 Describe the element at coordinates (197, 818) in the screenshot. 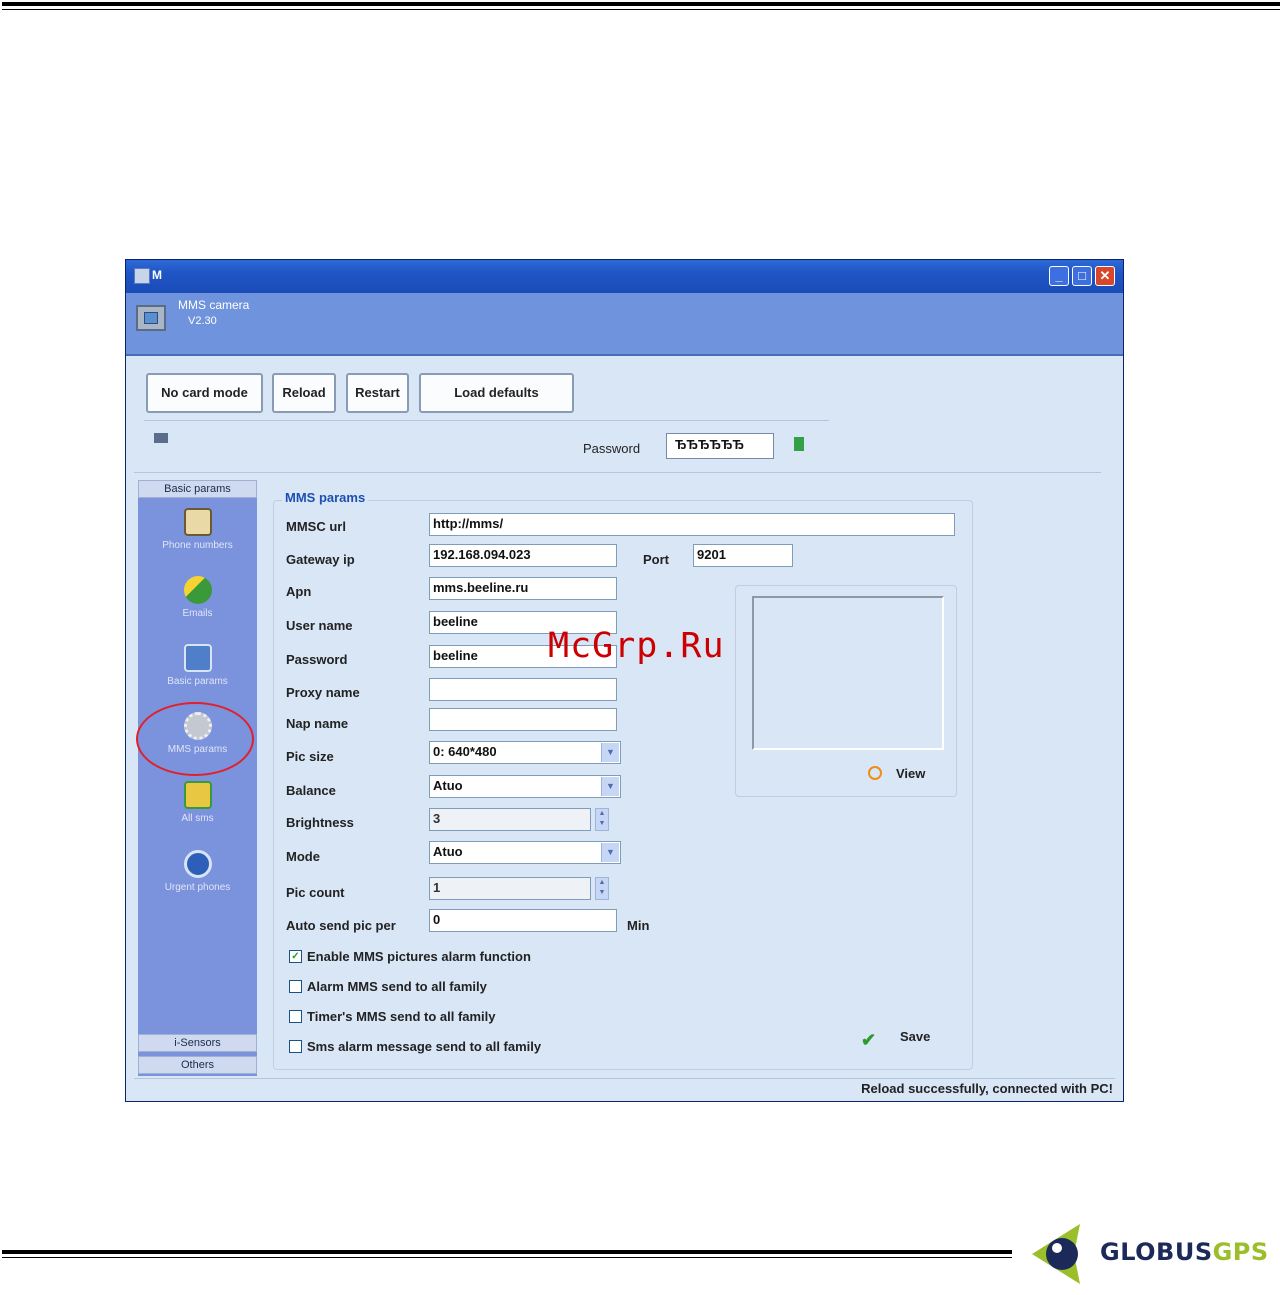

I see `sidebar-item-label: All sms` at that location.